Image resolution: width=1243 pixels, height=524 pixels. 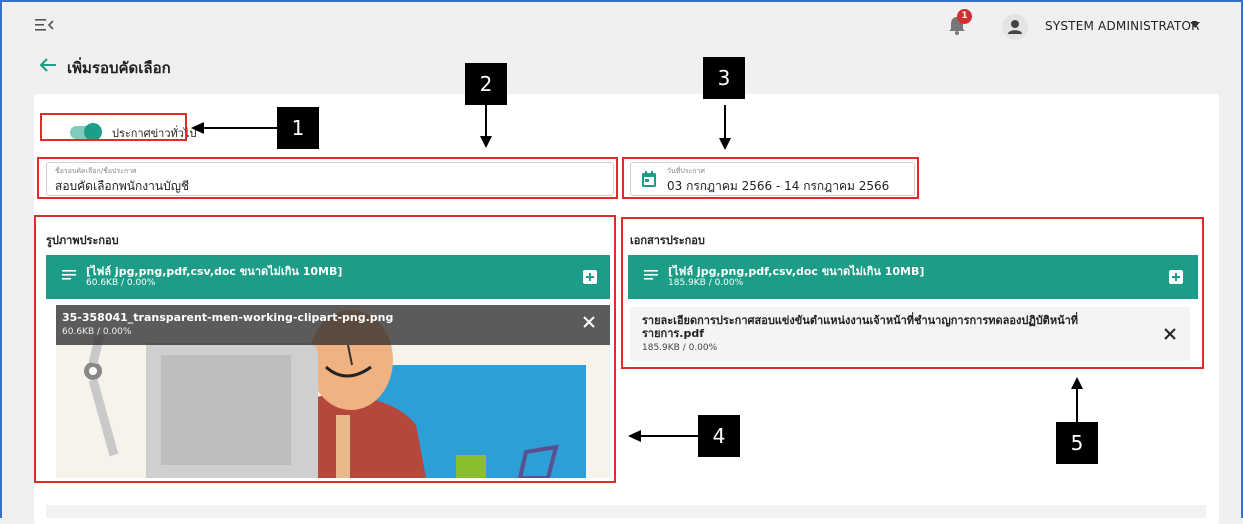 I want to click on annotation-label-5: 5, so click(x=1077, y=443).